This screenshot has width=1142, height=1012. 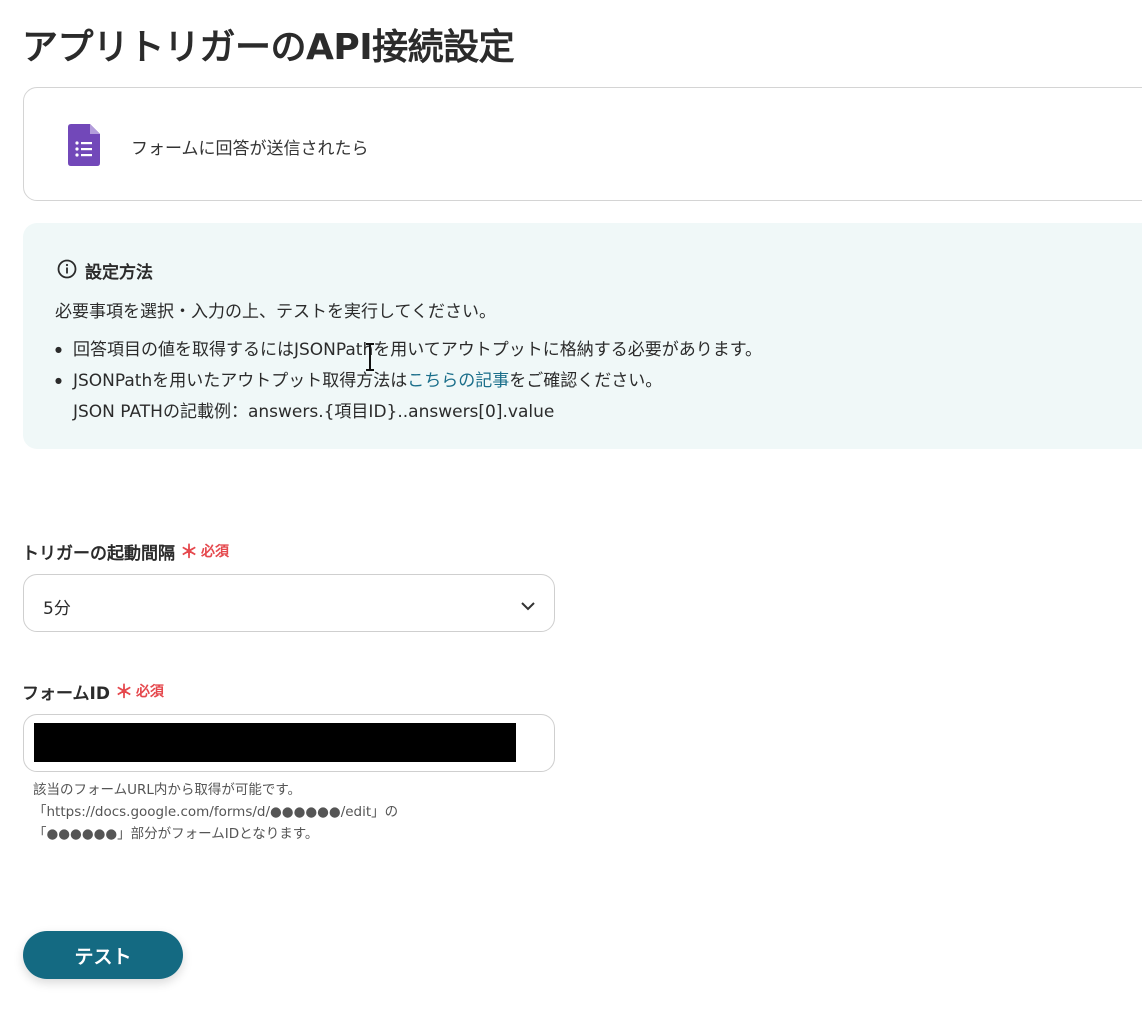 I want to click on info-intro: 必要事項を選択・入力の上、テストを実行してください。, so click(x=275, y=312).